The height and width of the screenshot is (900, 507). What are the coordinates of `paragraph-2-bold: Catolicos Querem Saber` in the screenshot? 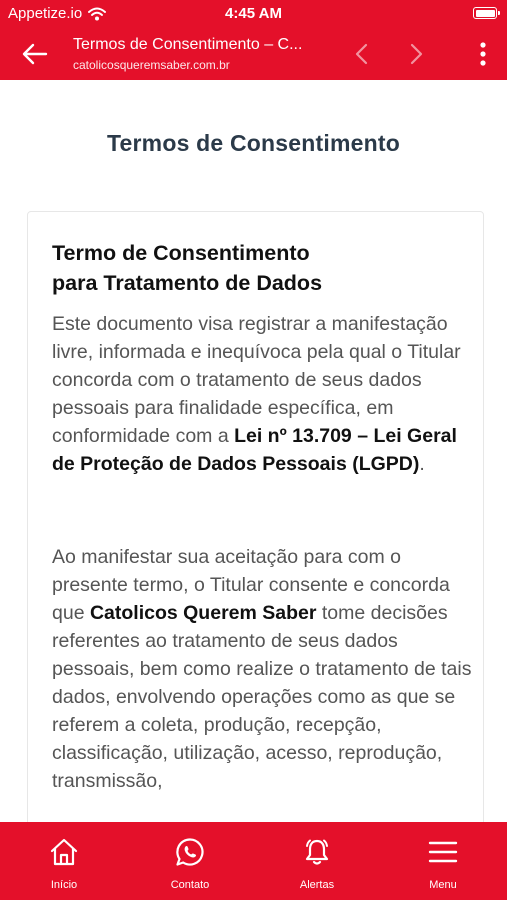 It's located at (203, 613).